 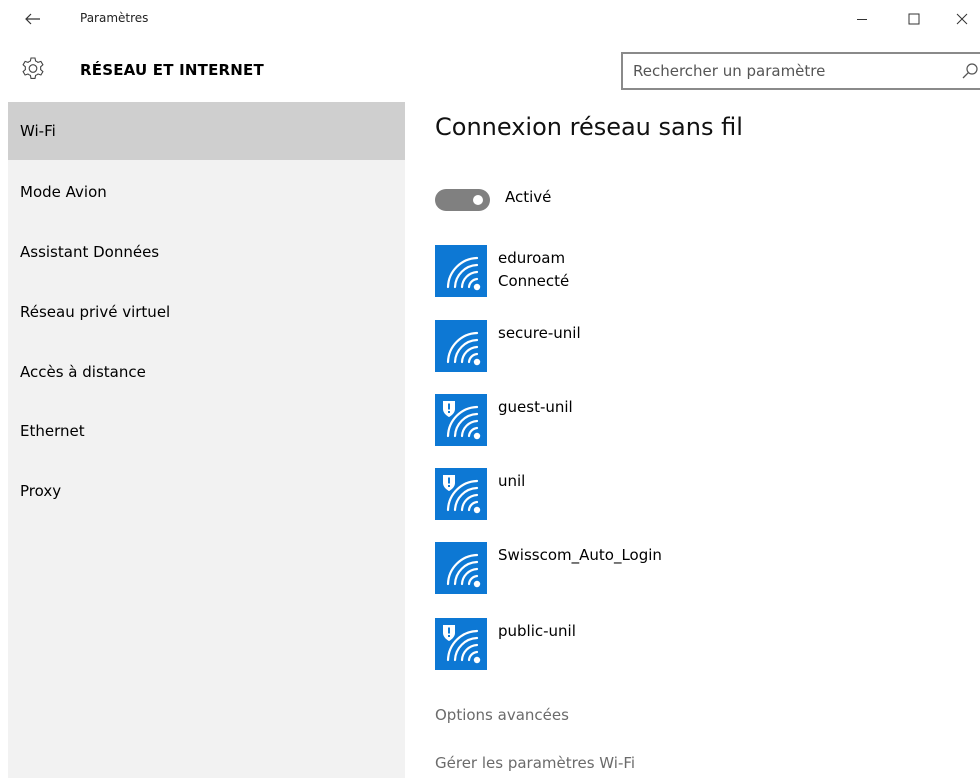 What do you see at coordinates (970, 71) in the screenshot?
I see `search-icon` at bounding box center [970, 71].